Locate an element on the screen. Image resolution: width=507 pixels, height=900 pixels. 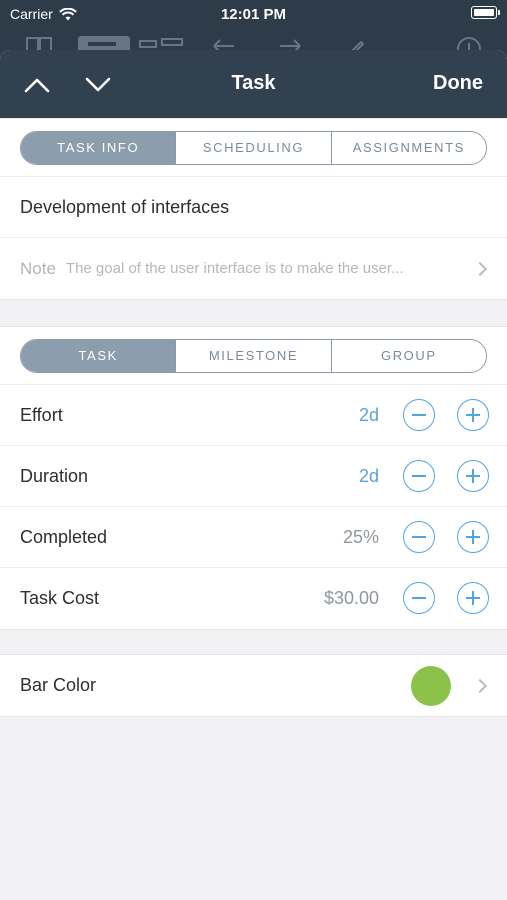
tab-group: GROUP is located at coordinates (408, 355).